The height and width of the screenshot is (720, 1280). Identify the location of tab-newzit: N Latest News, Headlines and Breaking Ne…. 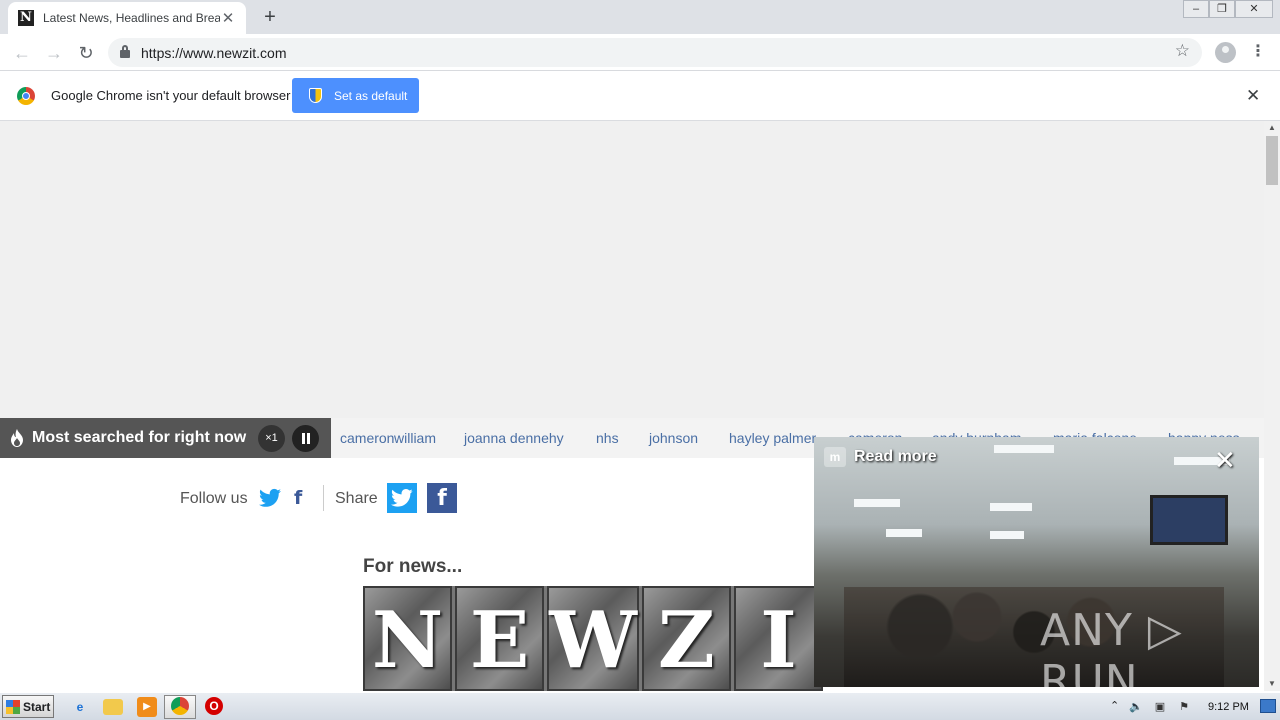
(127, 18).